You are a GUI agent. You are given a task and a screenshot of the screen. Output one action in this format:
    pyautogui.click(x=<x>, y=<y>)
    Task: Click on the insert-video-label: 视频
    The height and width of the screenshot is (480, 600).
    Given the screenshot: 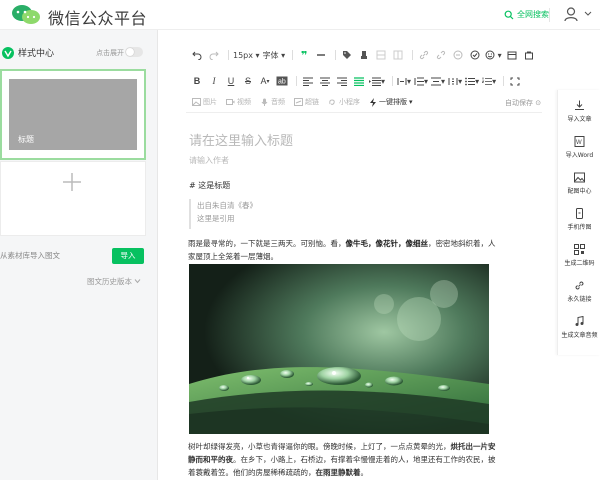 What is the action you would take?
    pyautogui.click(x=244, y=102)
    